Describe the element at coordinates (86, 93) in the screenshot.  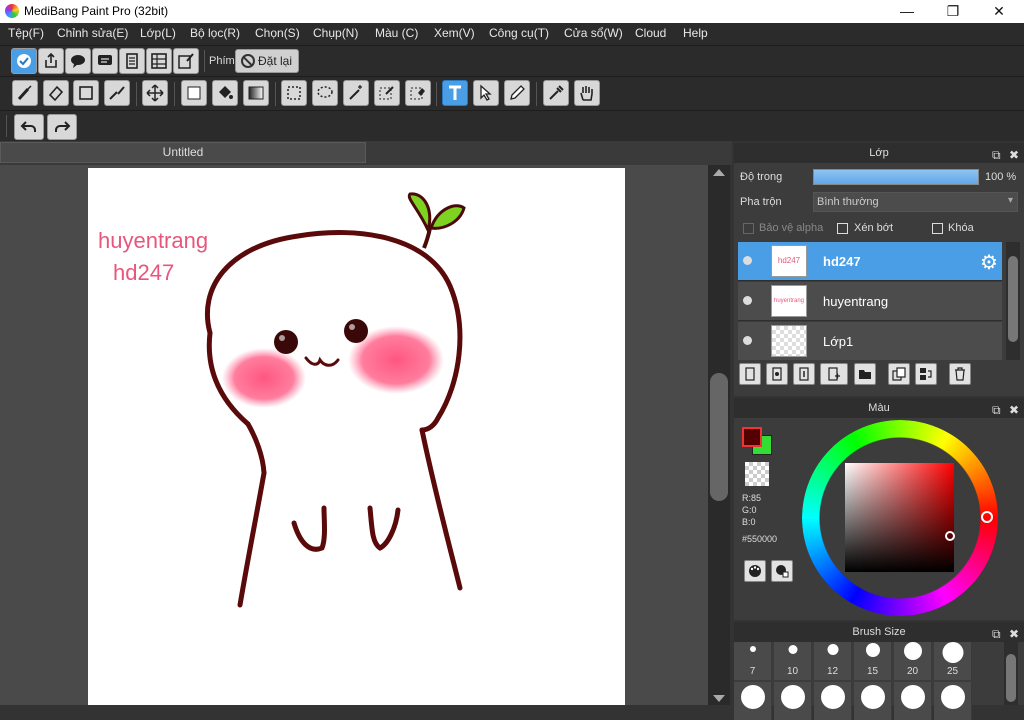
I see `dot-tool-button` at that location.